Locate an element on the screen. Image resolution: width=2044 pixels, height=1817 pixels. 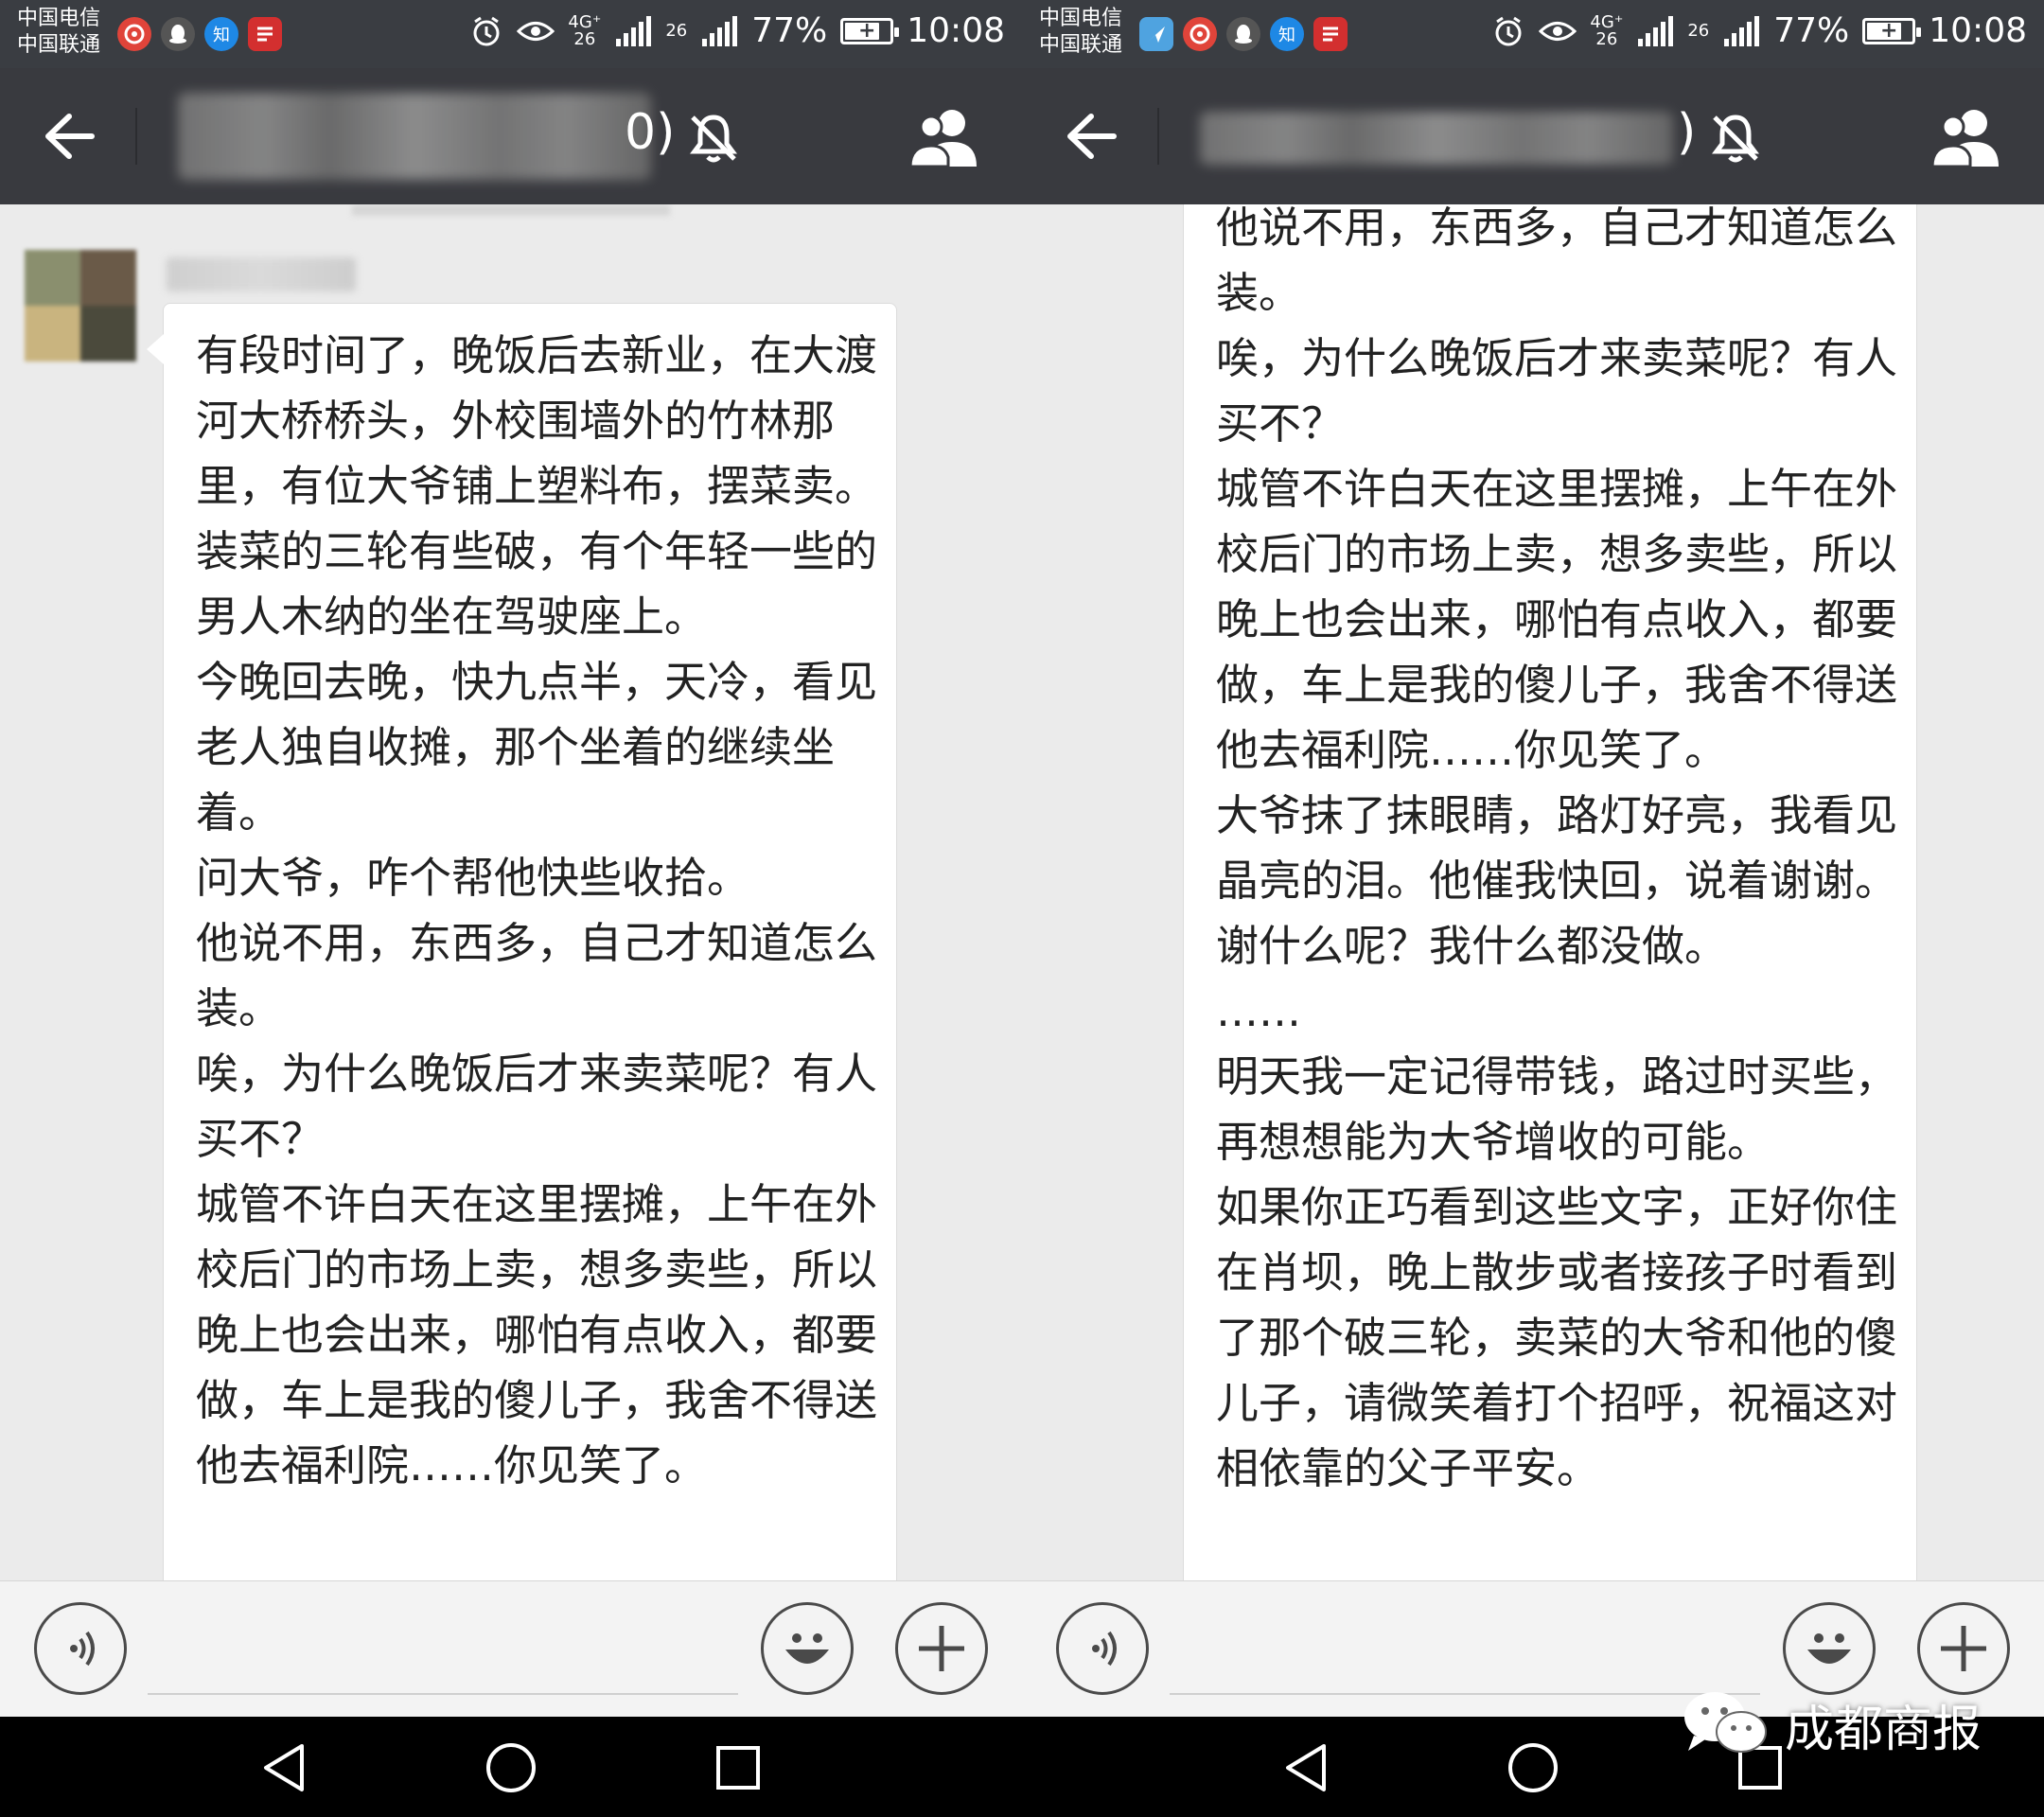
sender-avatar is located at coordinates (80, 306).